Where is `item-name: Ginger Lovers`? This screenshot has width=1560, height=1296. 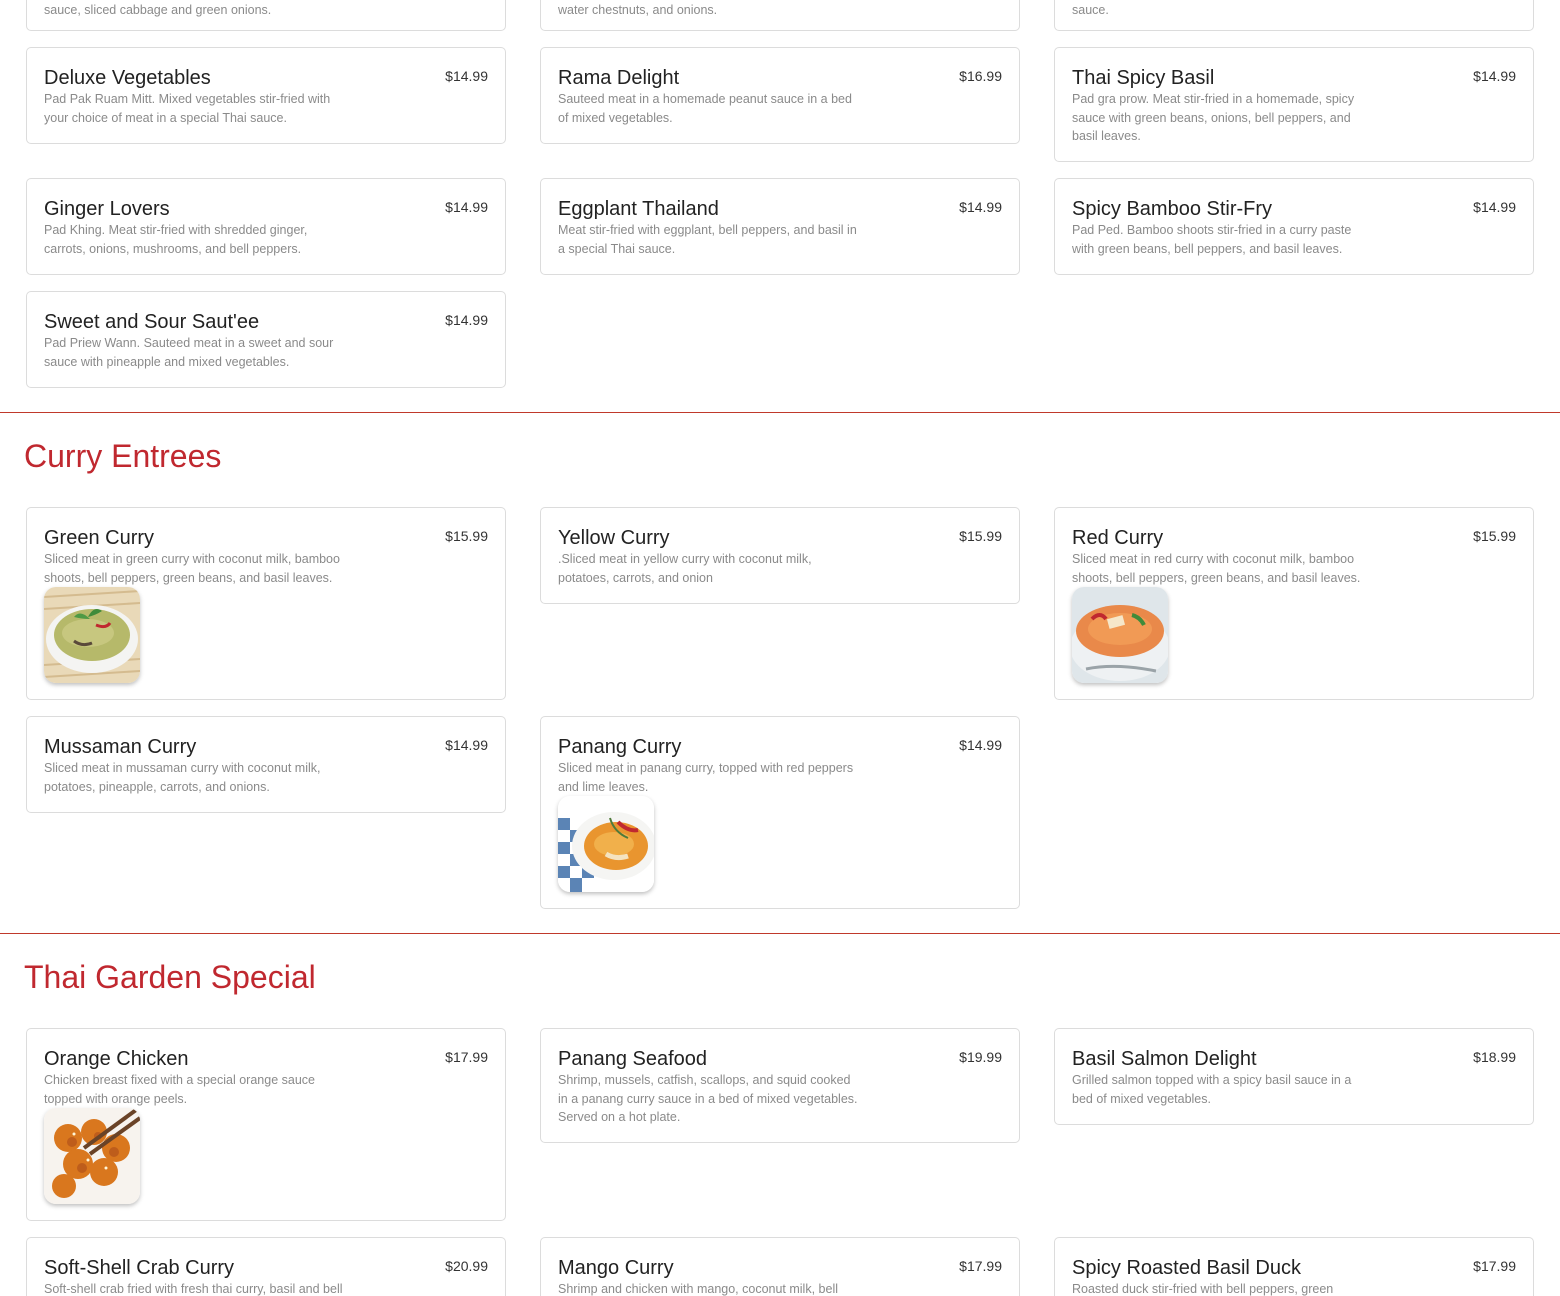
item-name: Ginger Lovers is located at coordinates (107, 209).